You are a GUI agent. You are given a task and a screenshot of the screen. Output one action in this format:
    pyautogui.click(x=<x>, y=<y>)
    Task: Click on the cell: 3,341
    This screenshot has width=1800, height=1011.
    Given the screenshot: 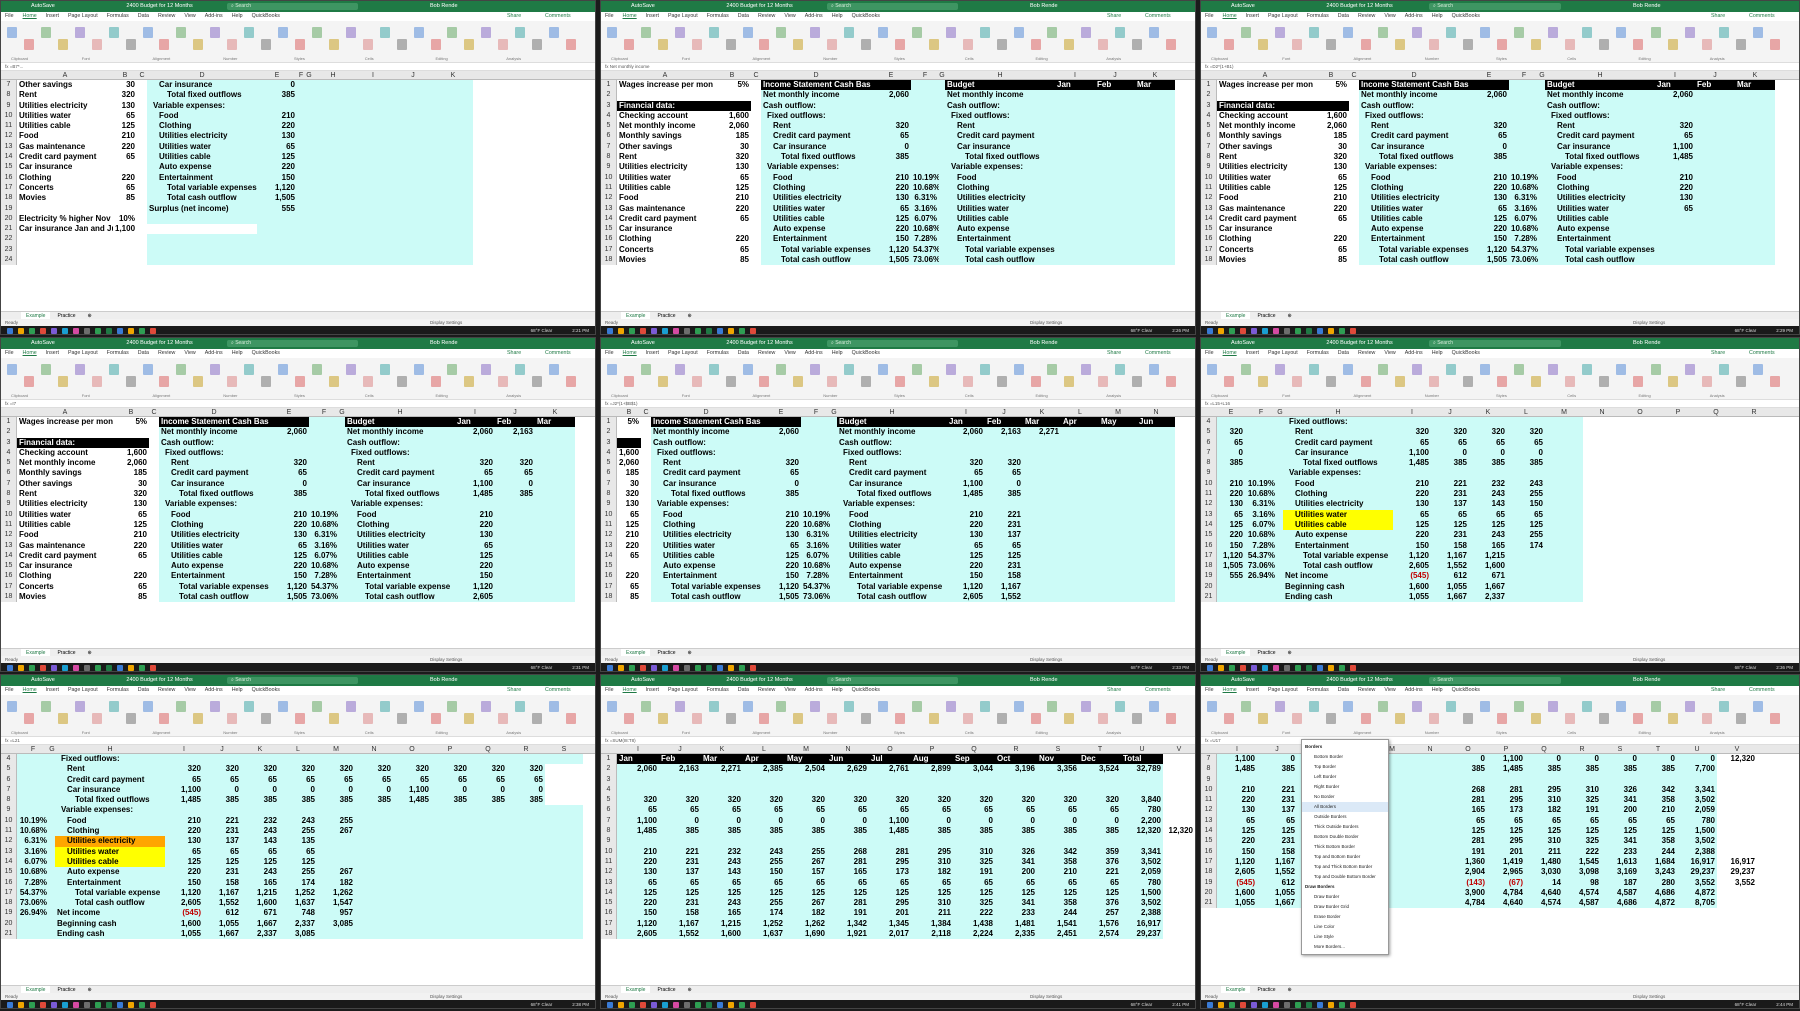 What is the action you would take?
    pyautogui.click(x=1697, y=790)
    